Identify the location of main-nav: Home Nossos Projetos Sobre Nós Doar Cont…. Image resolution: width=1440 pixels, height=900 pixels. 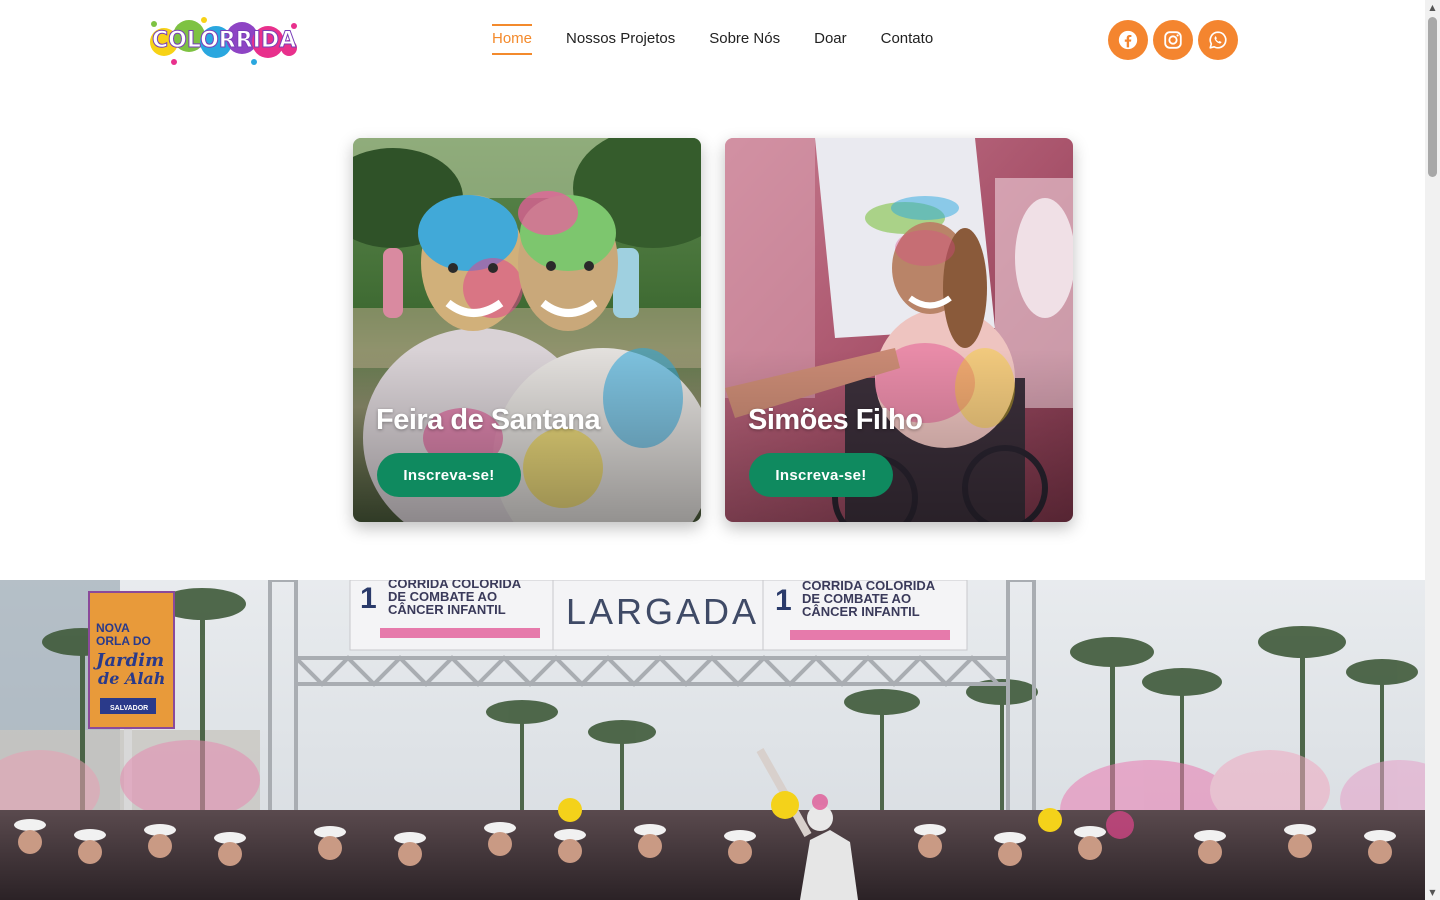
(712, 39).